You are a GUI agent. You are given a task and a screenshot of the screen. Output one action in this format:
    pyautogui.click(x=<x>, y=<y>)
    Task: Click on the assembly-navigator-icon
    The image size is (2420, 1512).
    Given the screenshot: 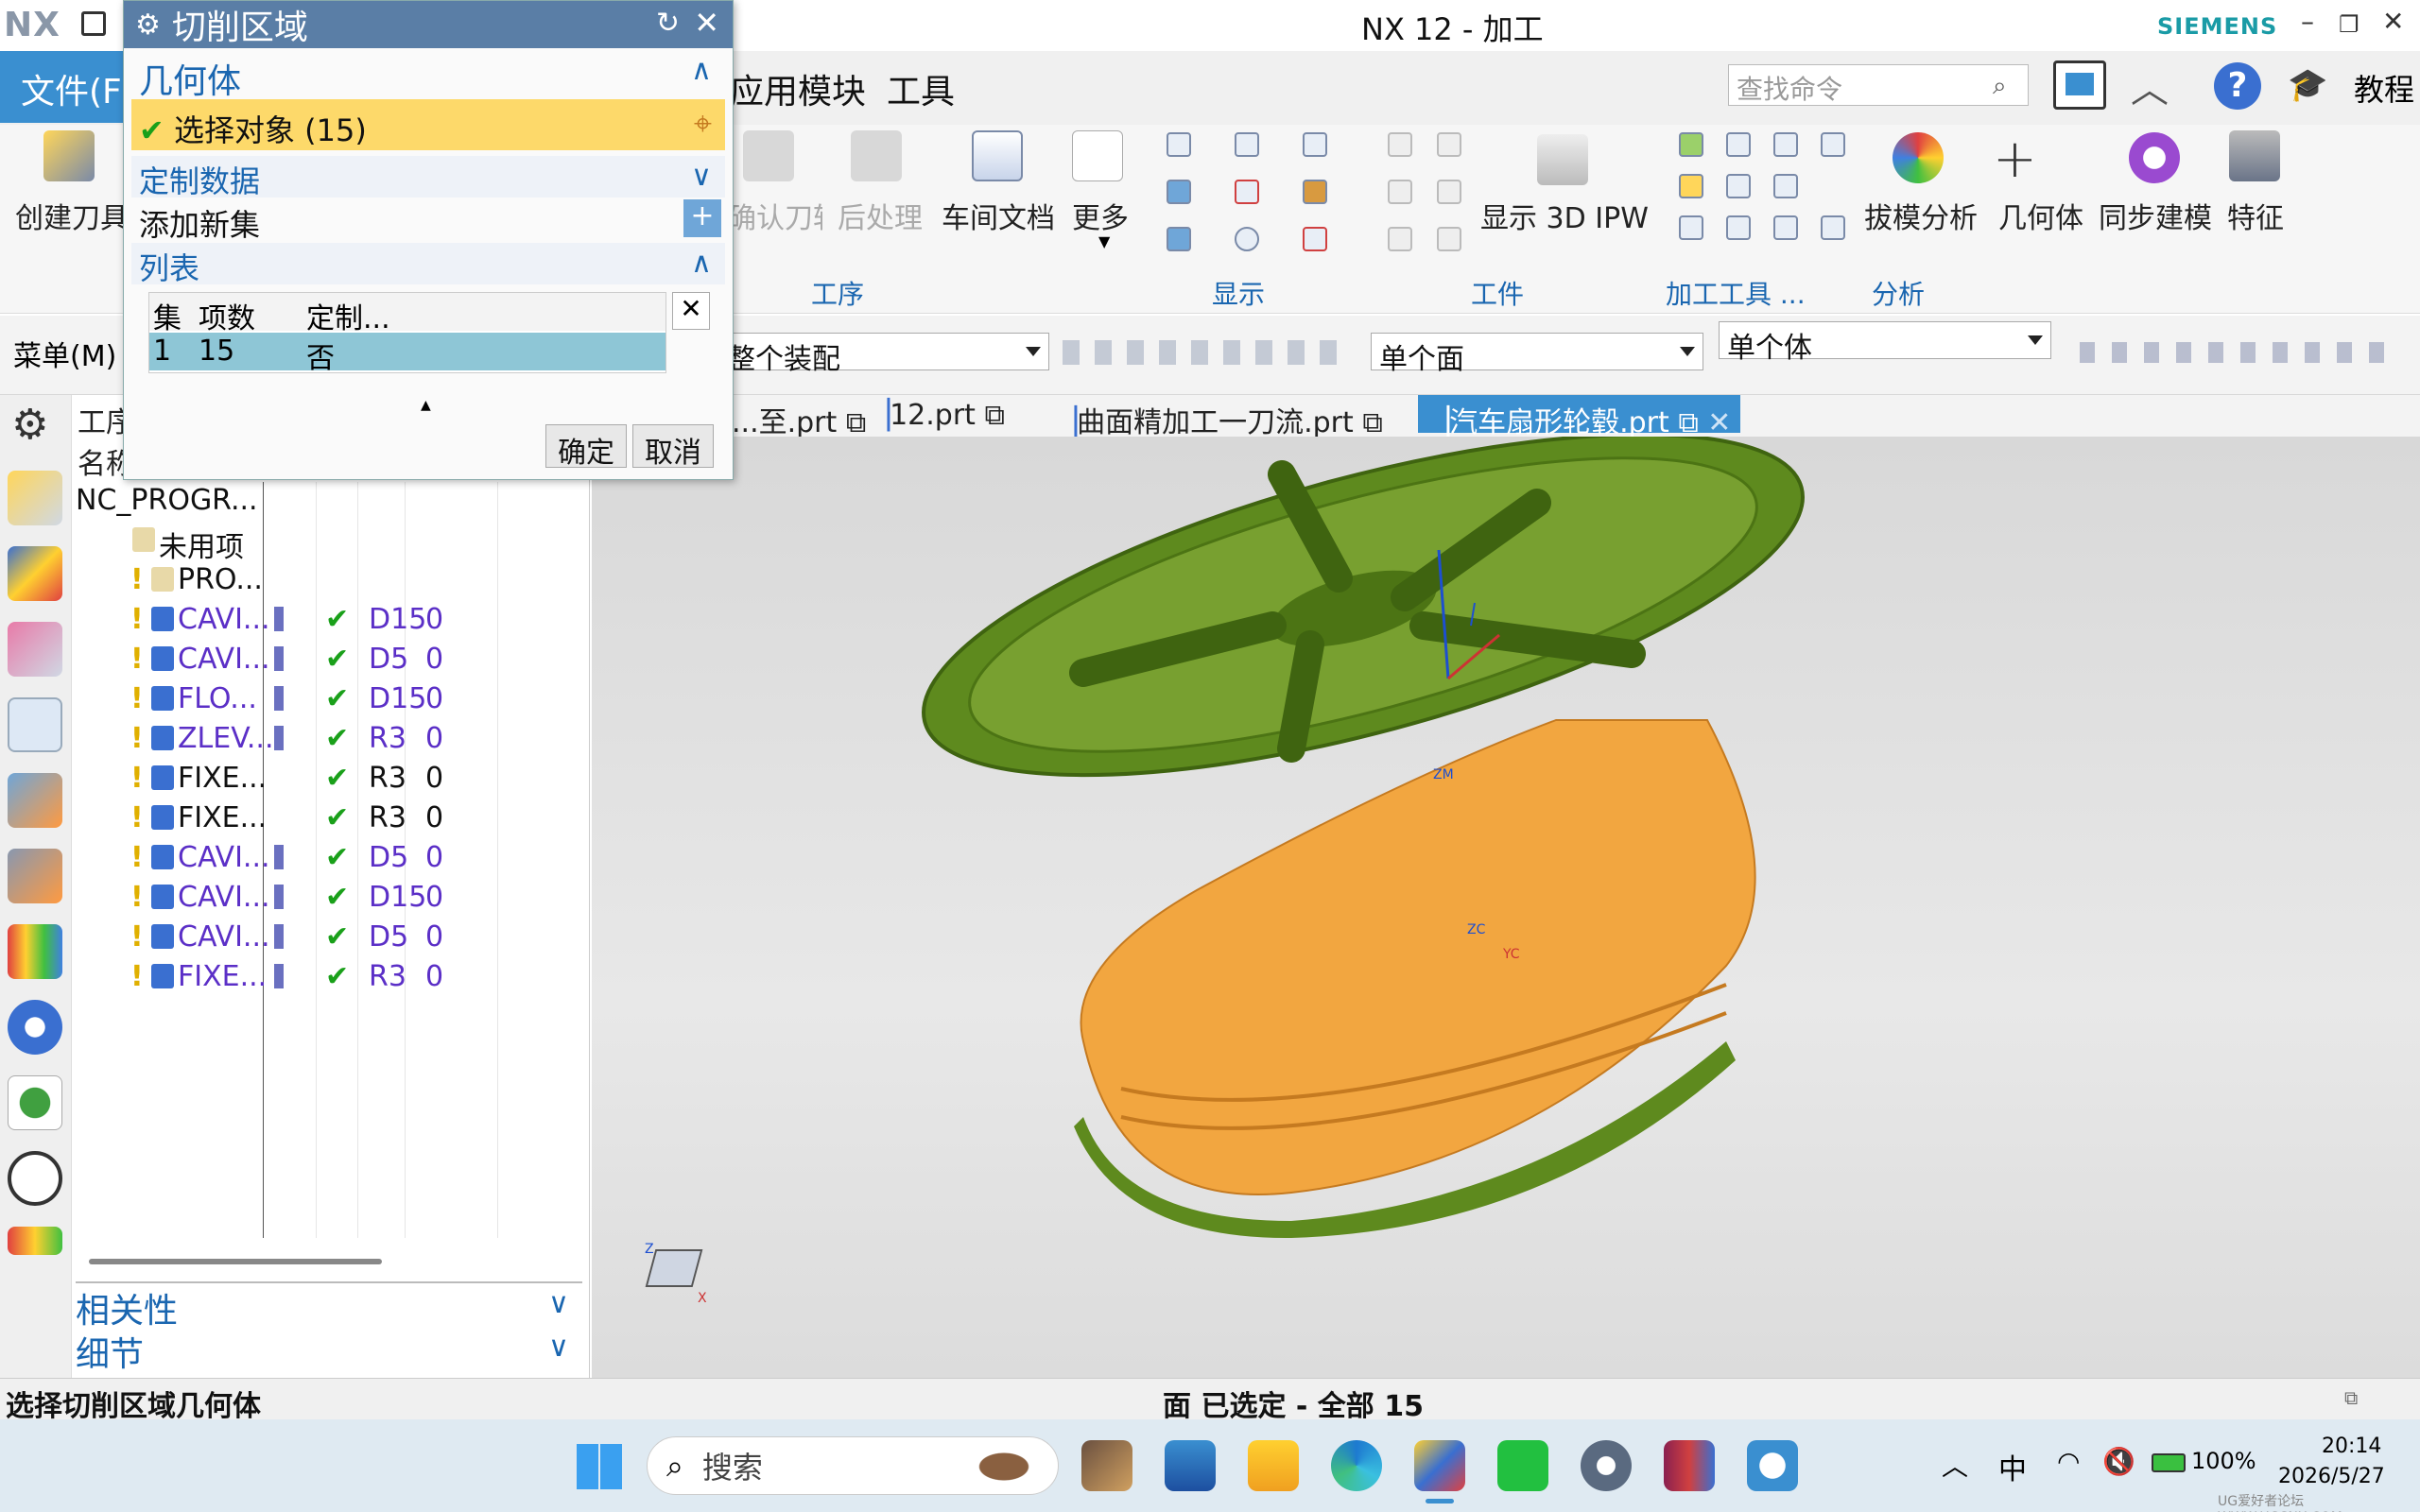 What is the action you would take?
    pyautogui.click(x=35, y=498)
    